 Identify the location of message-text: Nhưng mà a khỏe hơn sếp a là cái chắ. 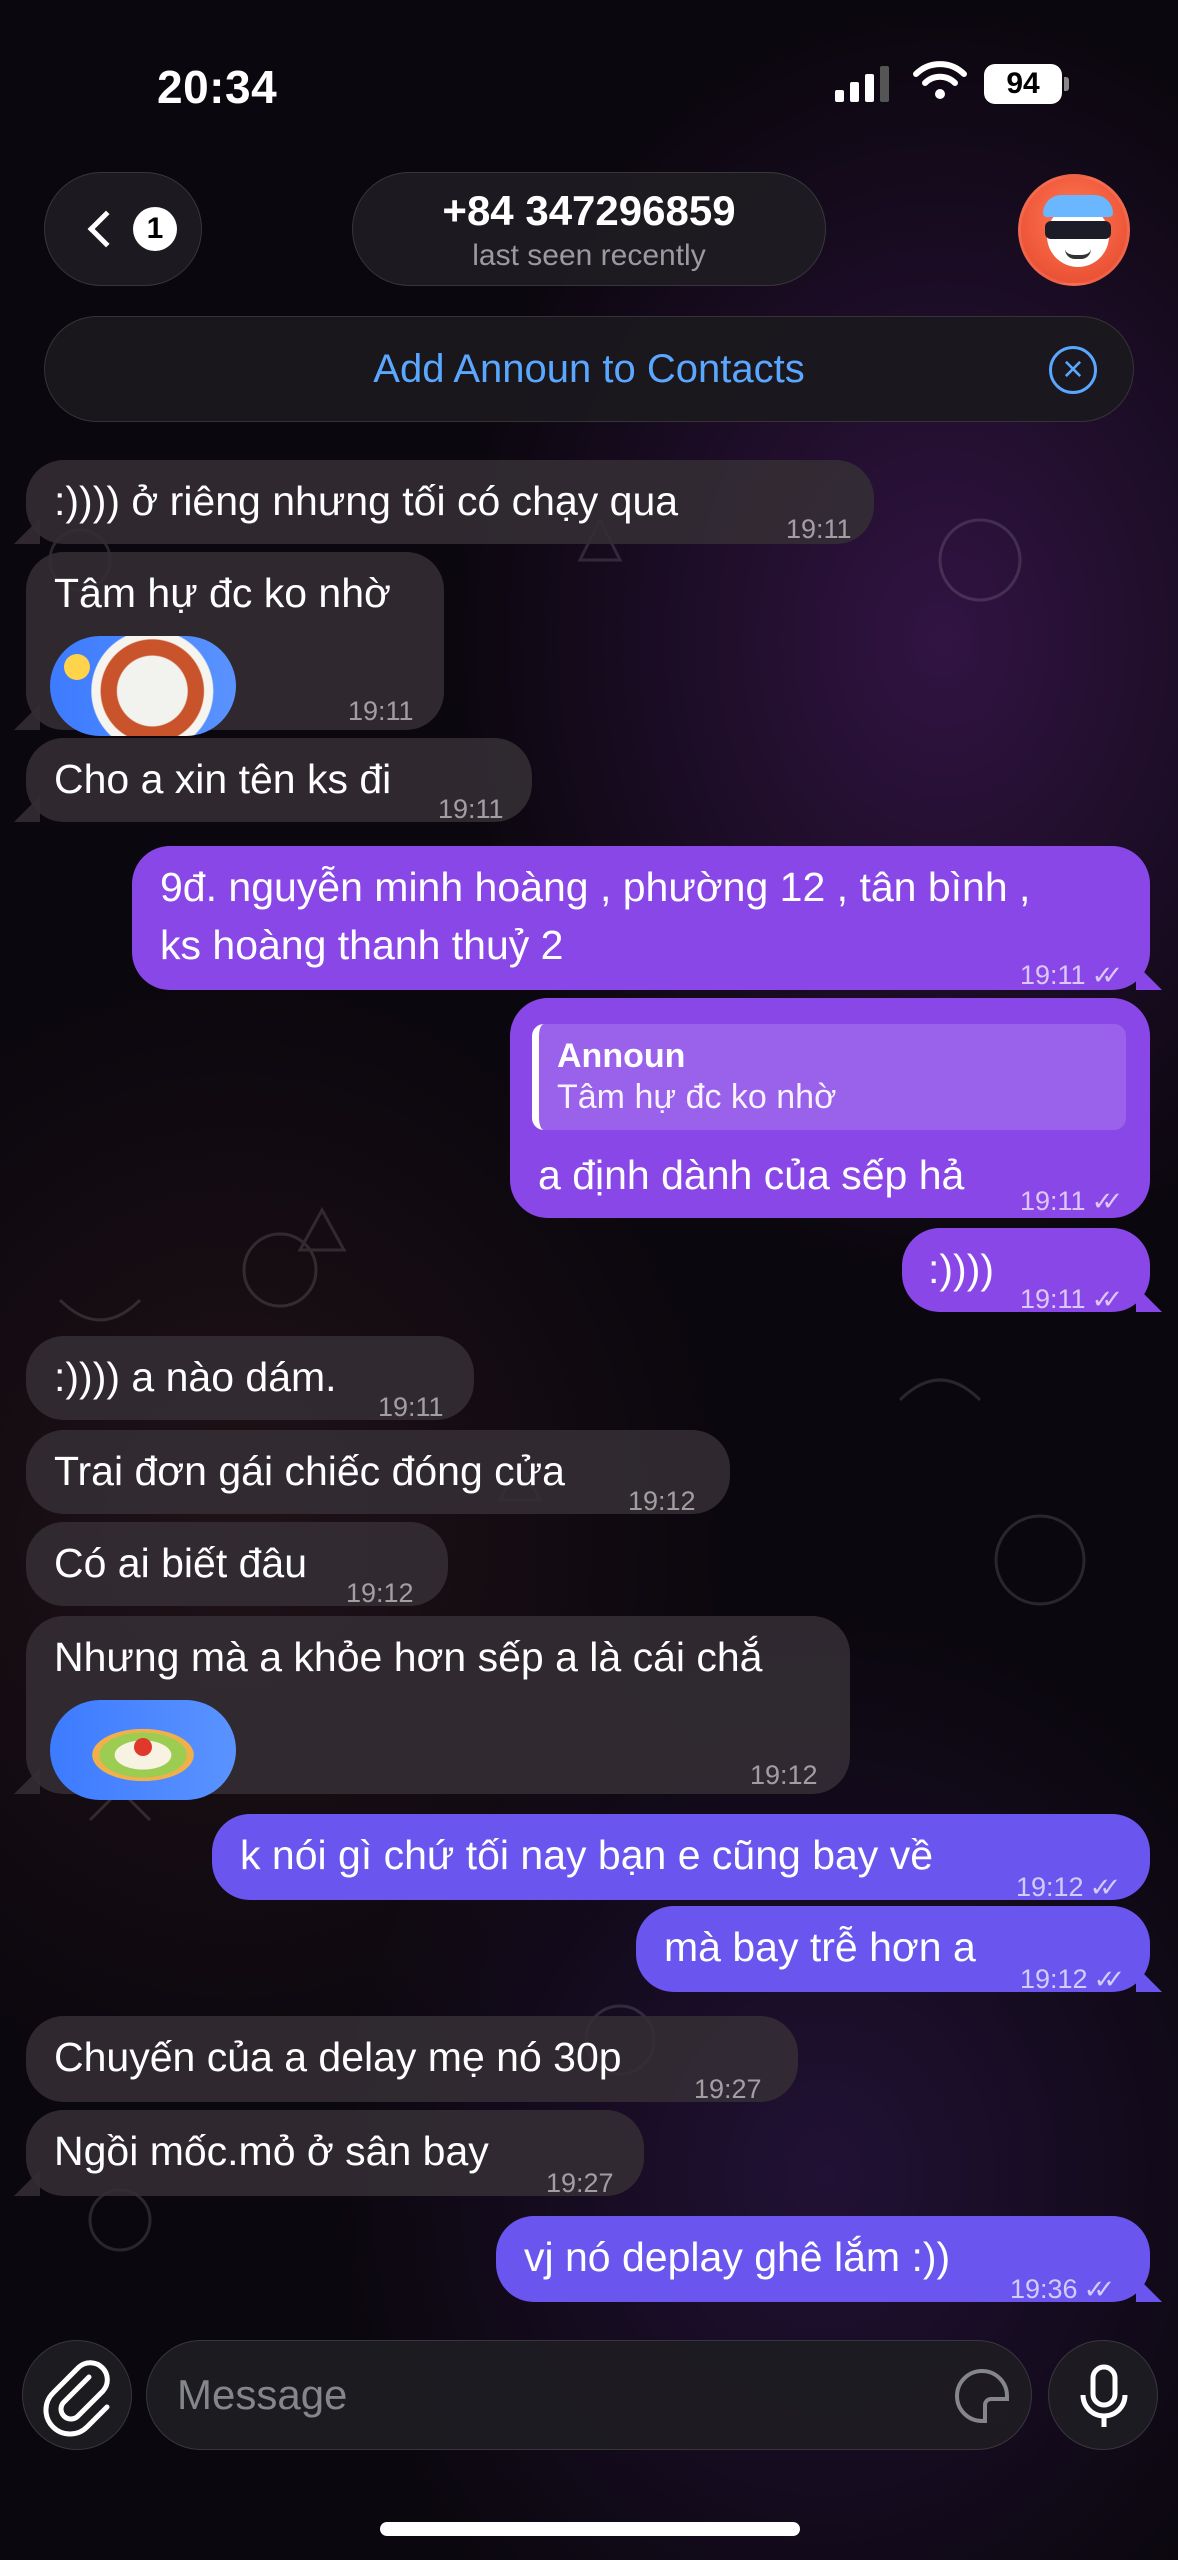
(408, 1657).